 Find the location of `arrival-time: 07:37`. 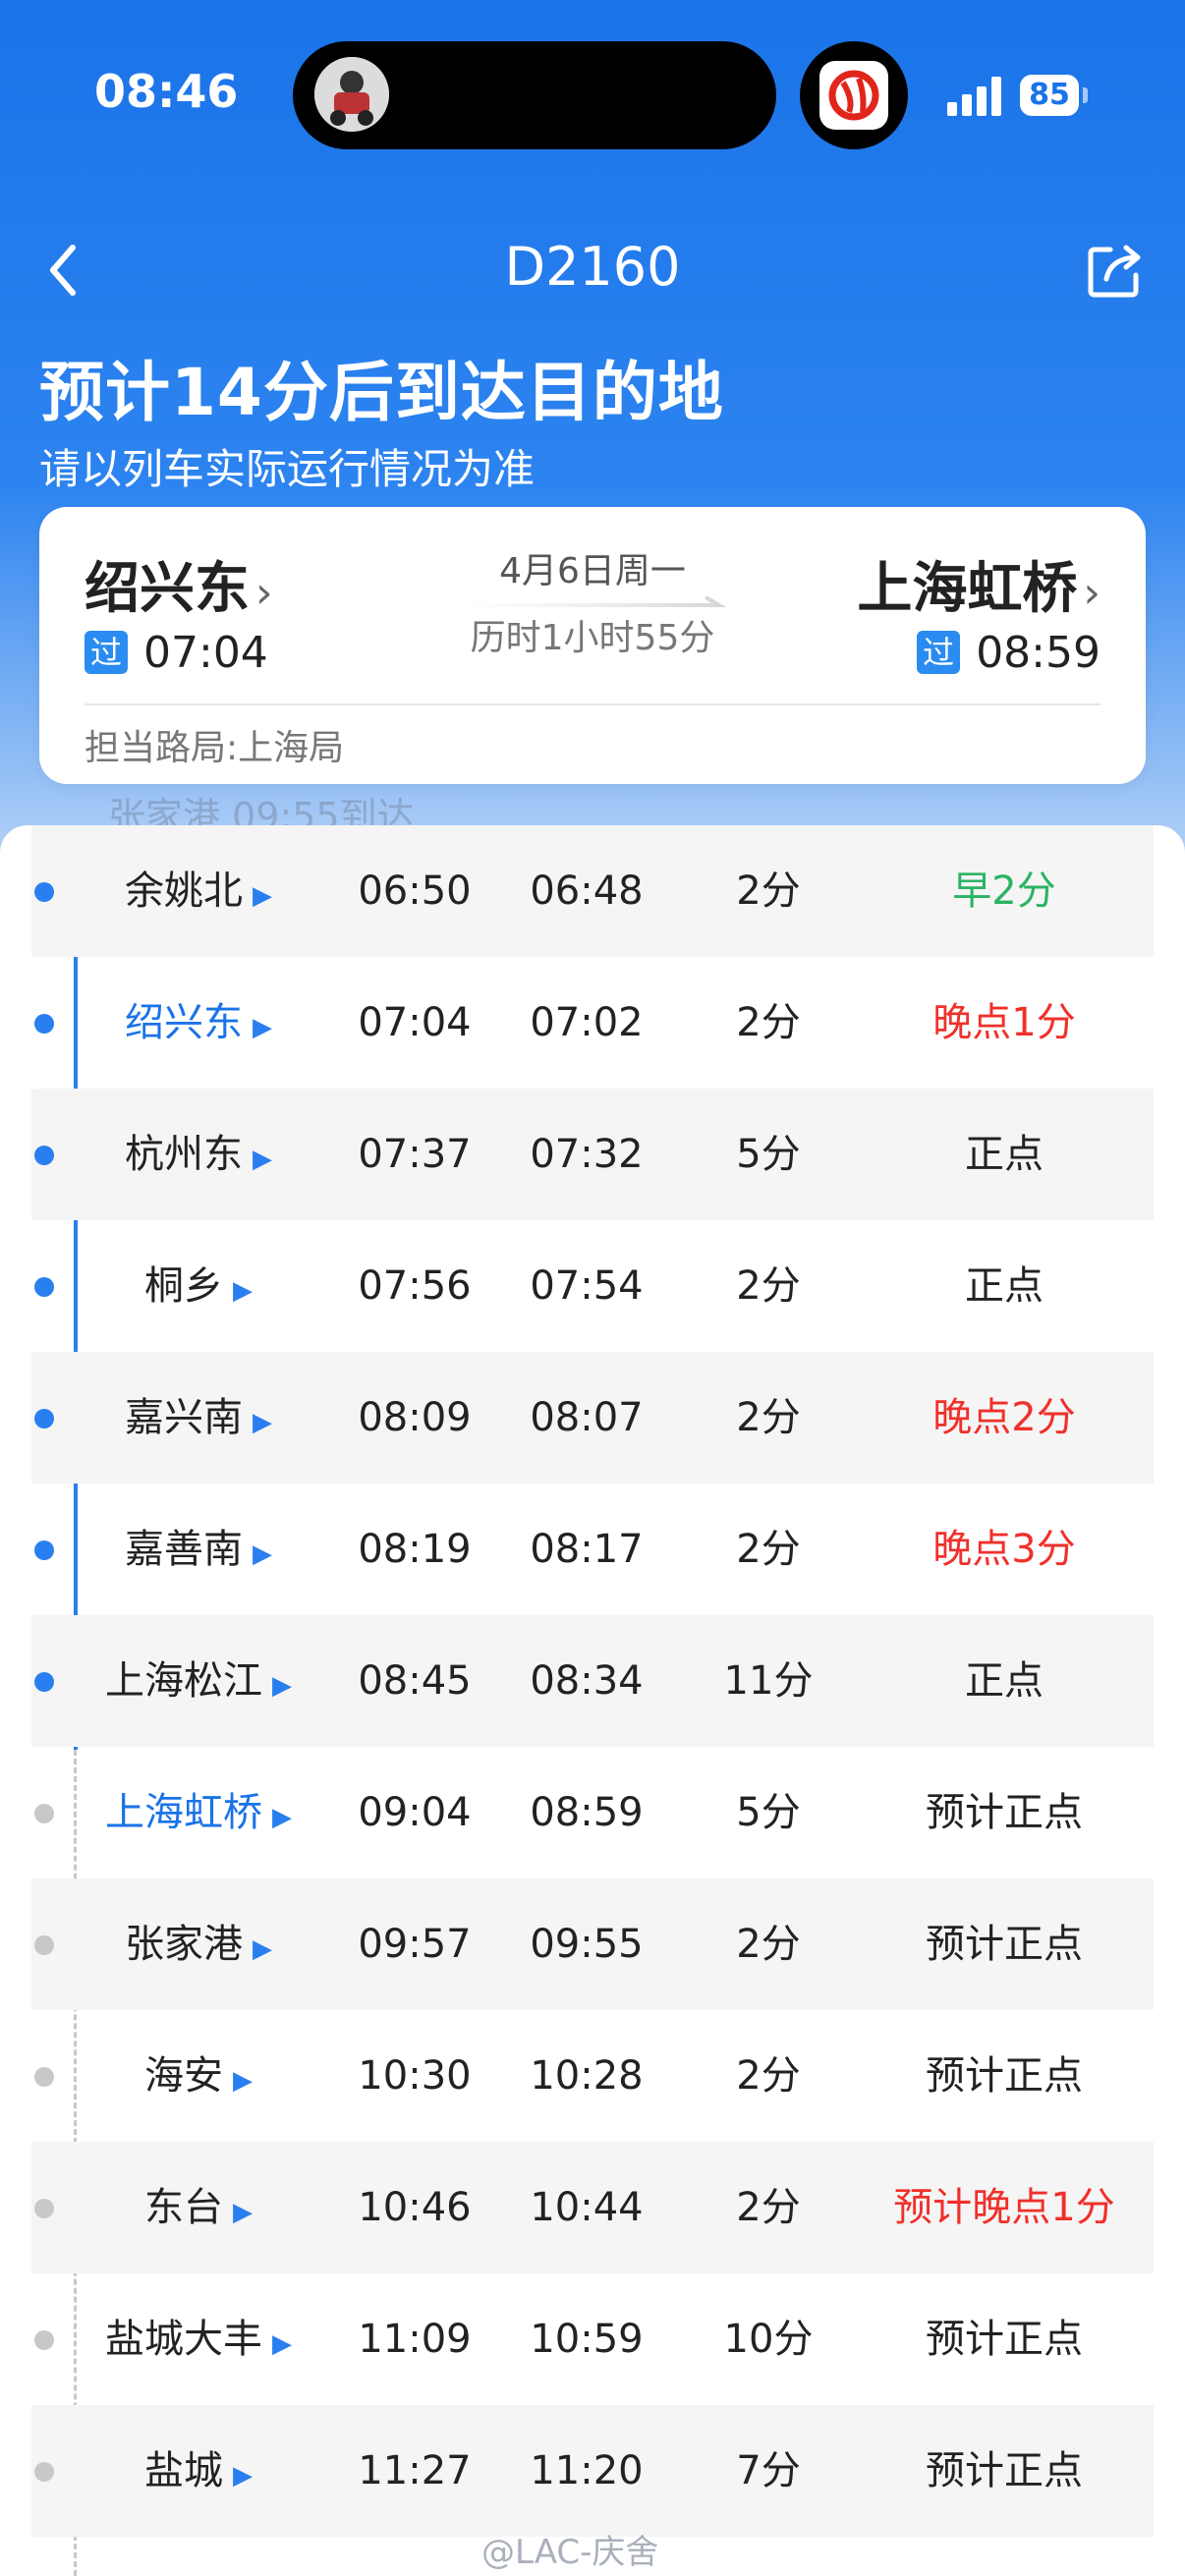

arrival-time: 07:37 is located at coordinates (415, 1154).